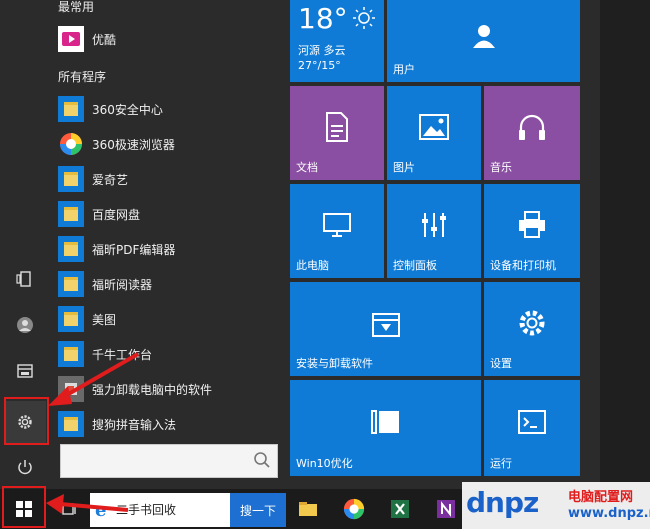 This screenshot has width=650, height=529. What do you see at coordinates (322, 50) in the screenshot?
I see `weather-city: 河源 多云` at bounding box center [322, 50].